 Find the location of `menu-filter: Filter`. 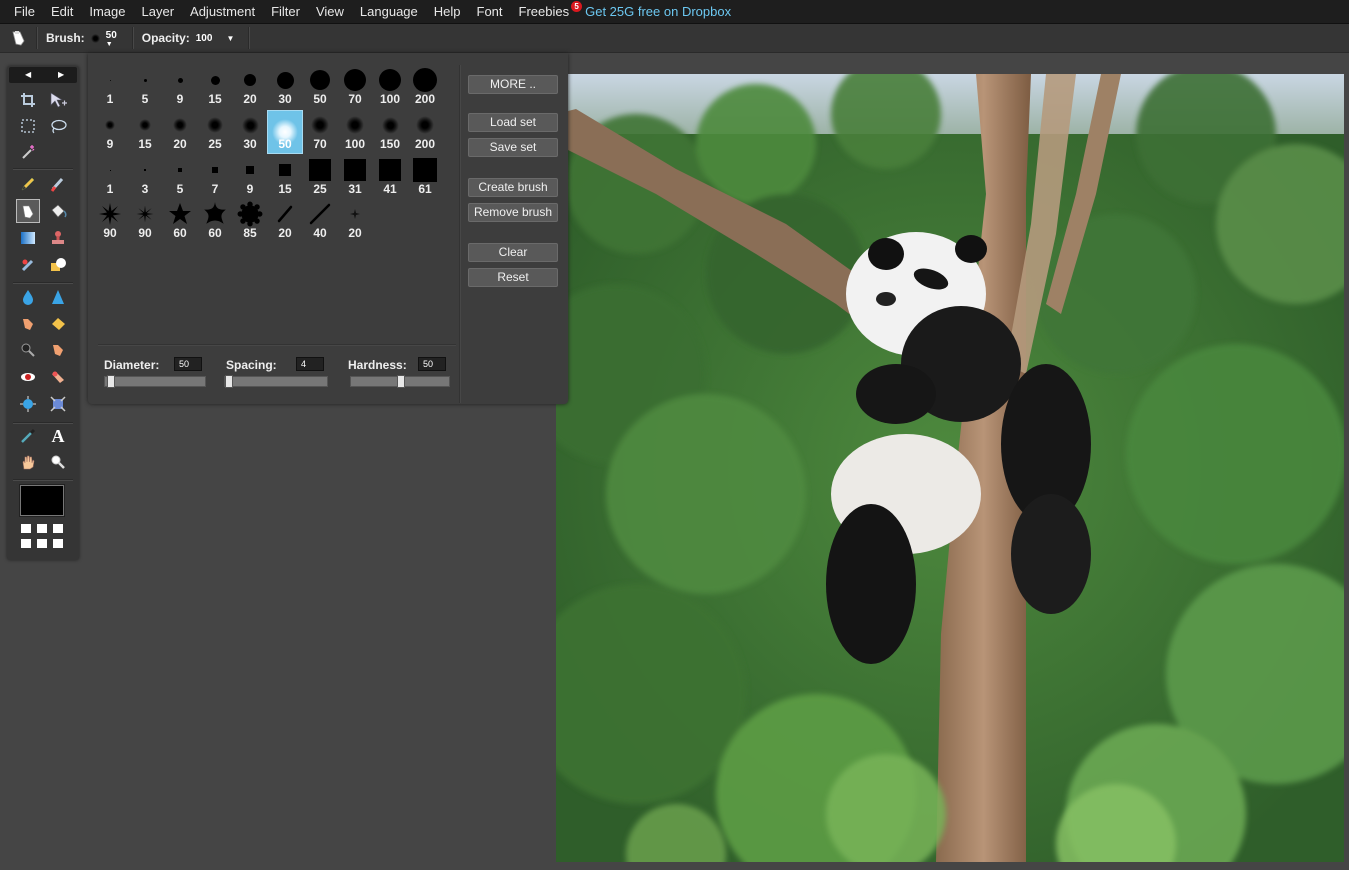

menu-filter: Filter is located at coordinates (285, 11).